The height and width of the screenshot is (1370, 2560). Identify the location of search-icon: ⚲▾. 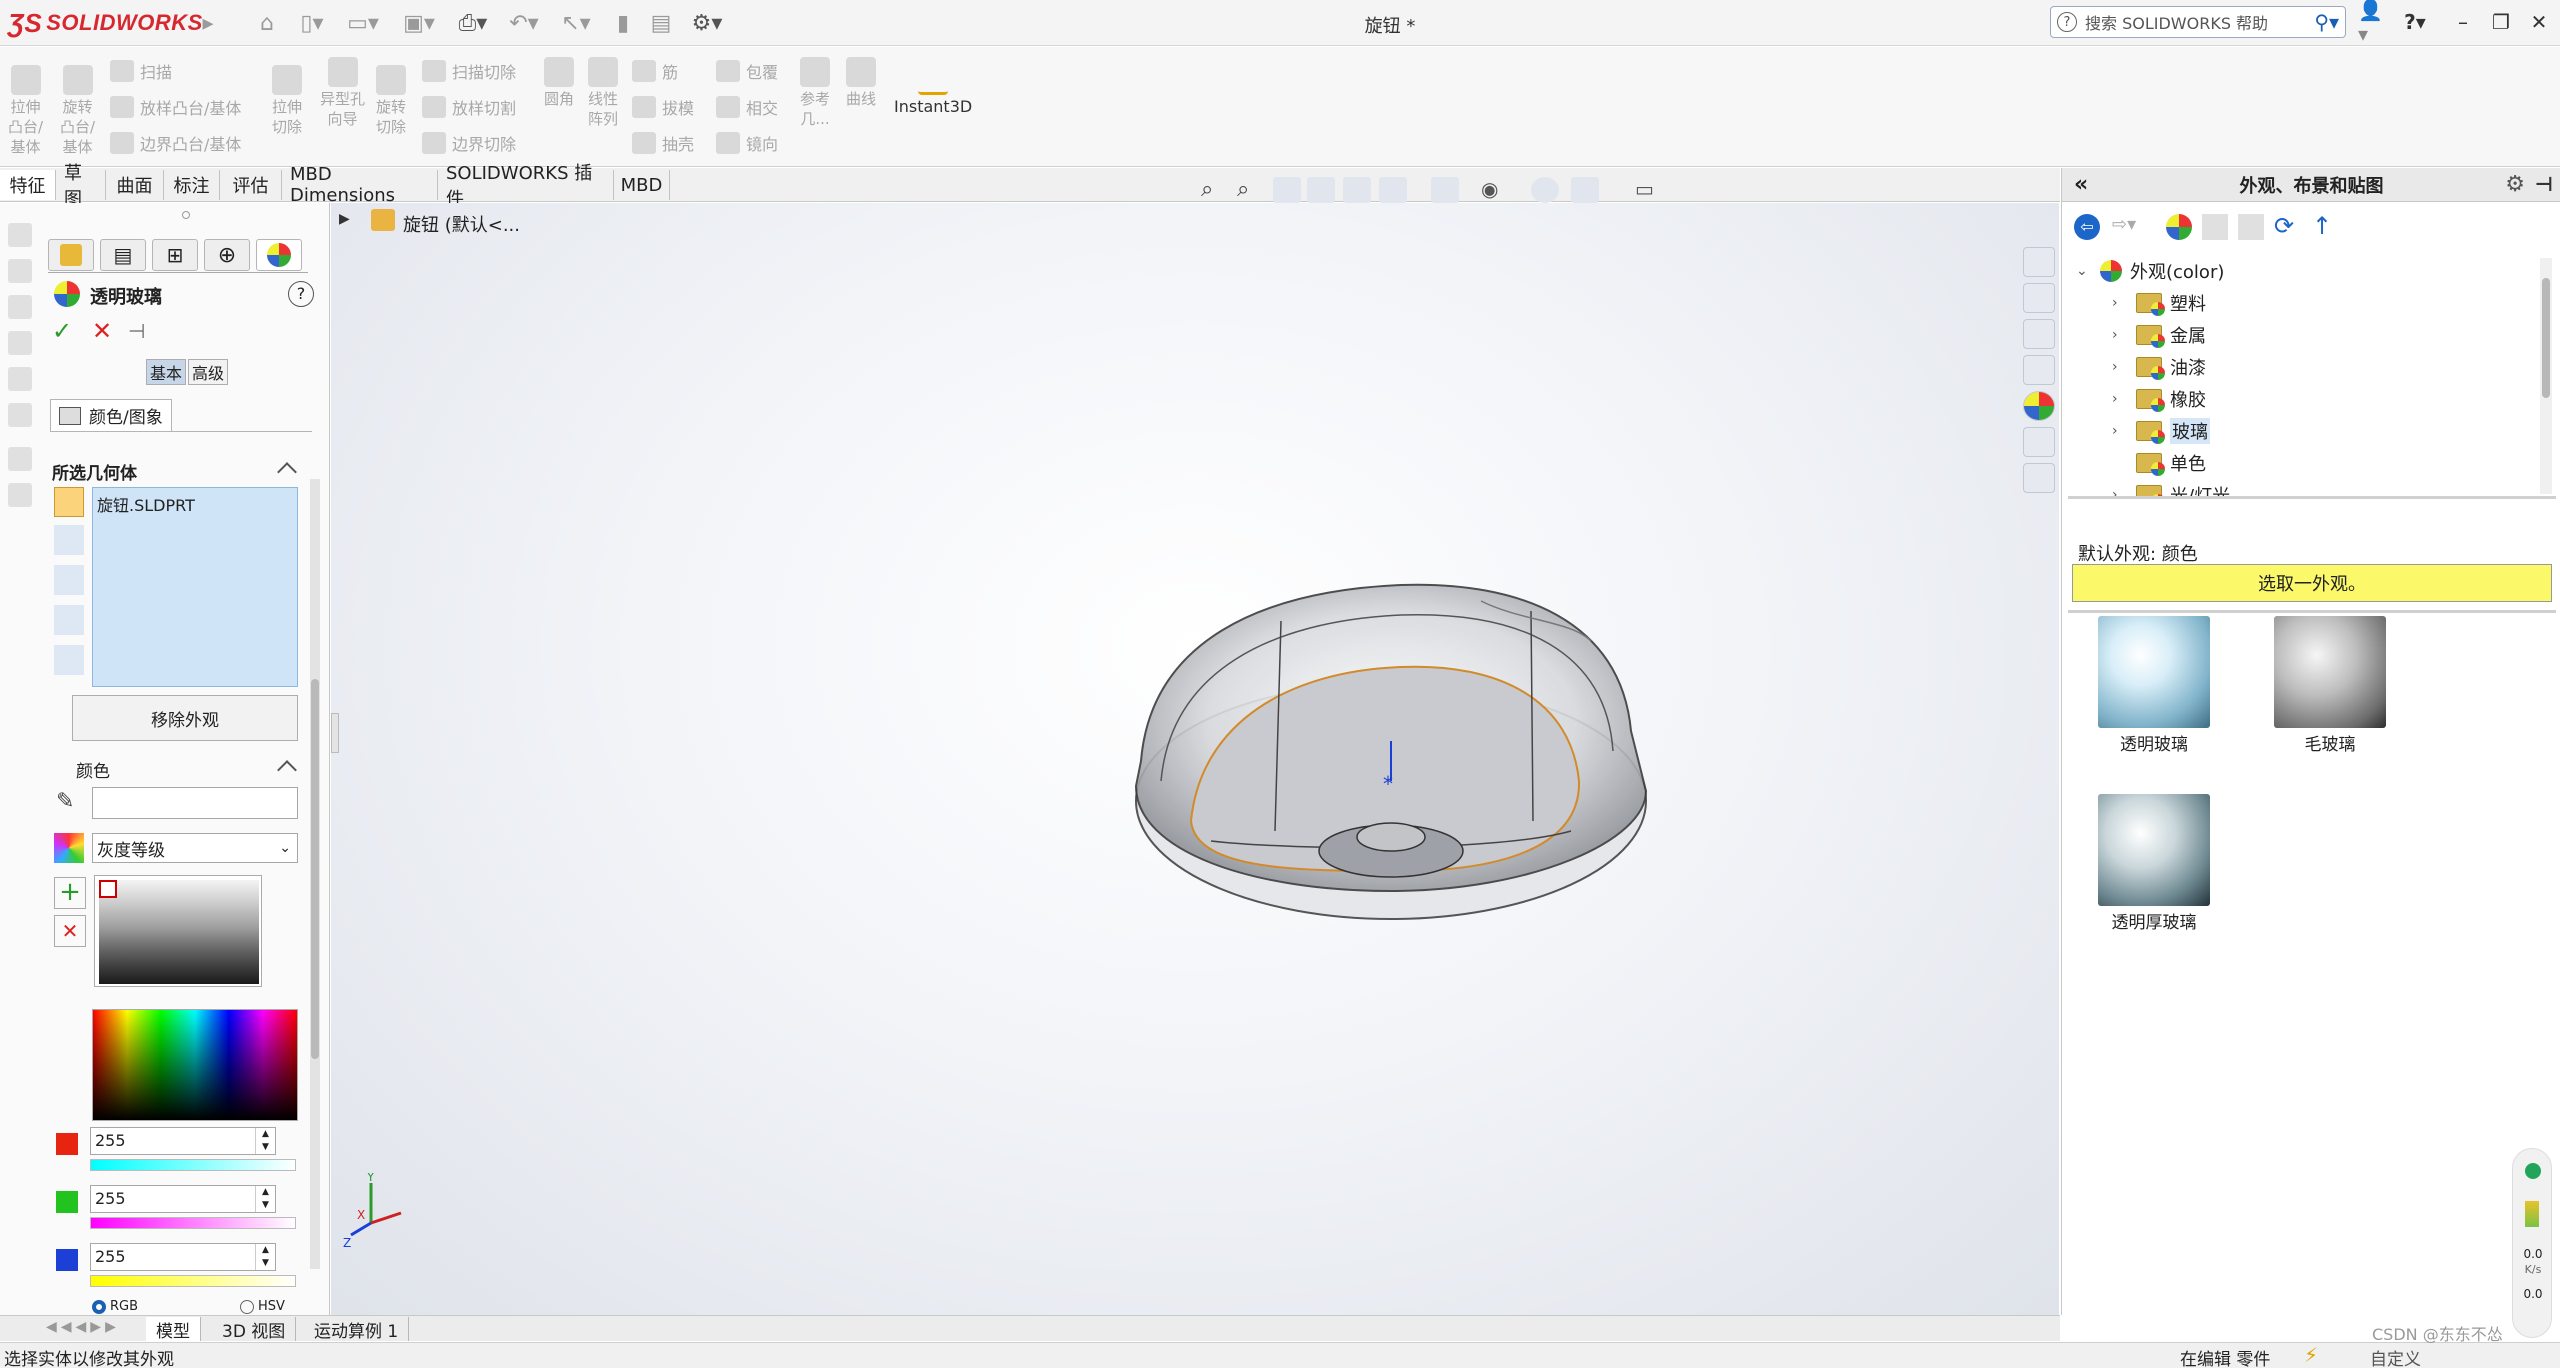
(2326, 22).